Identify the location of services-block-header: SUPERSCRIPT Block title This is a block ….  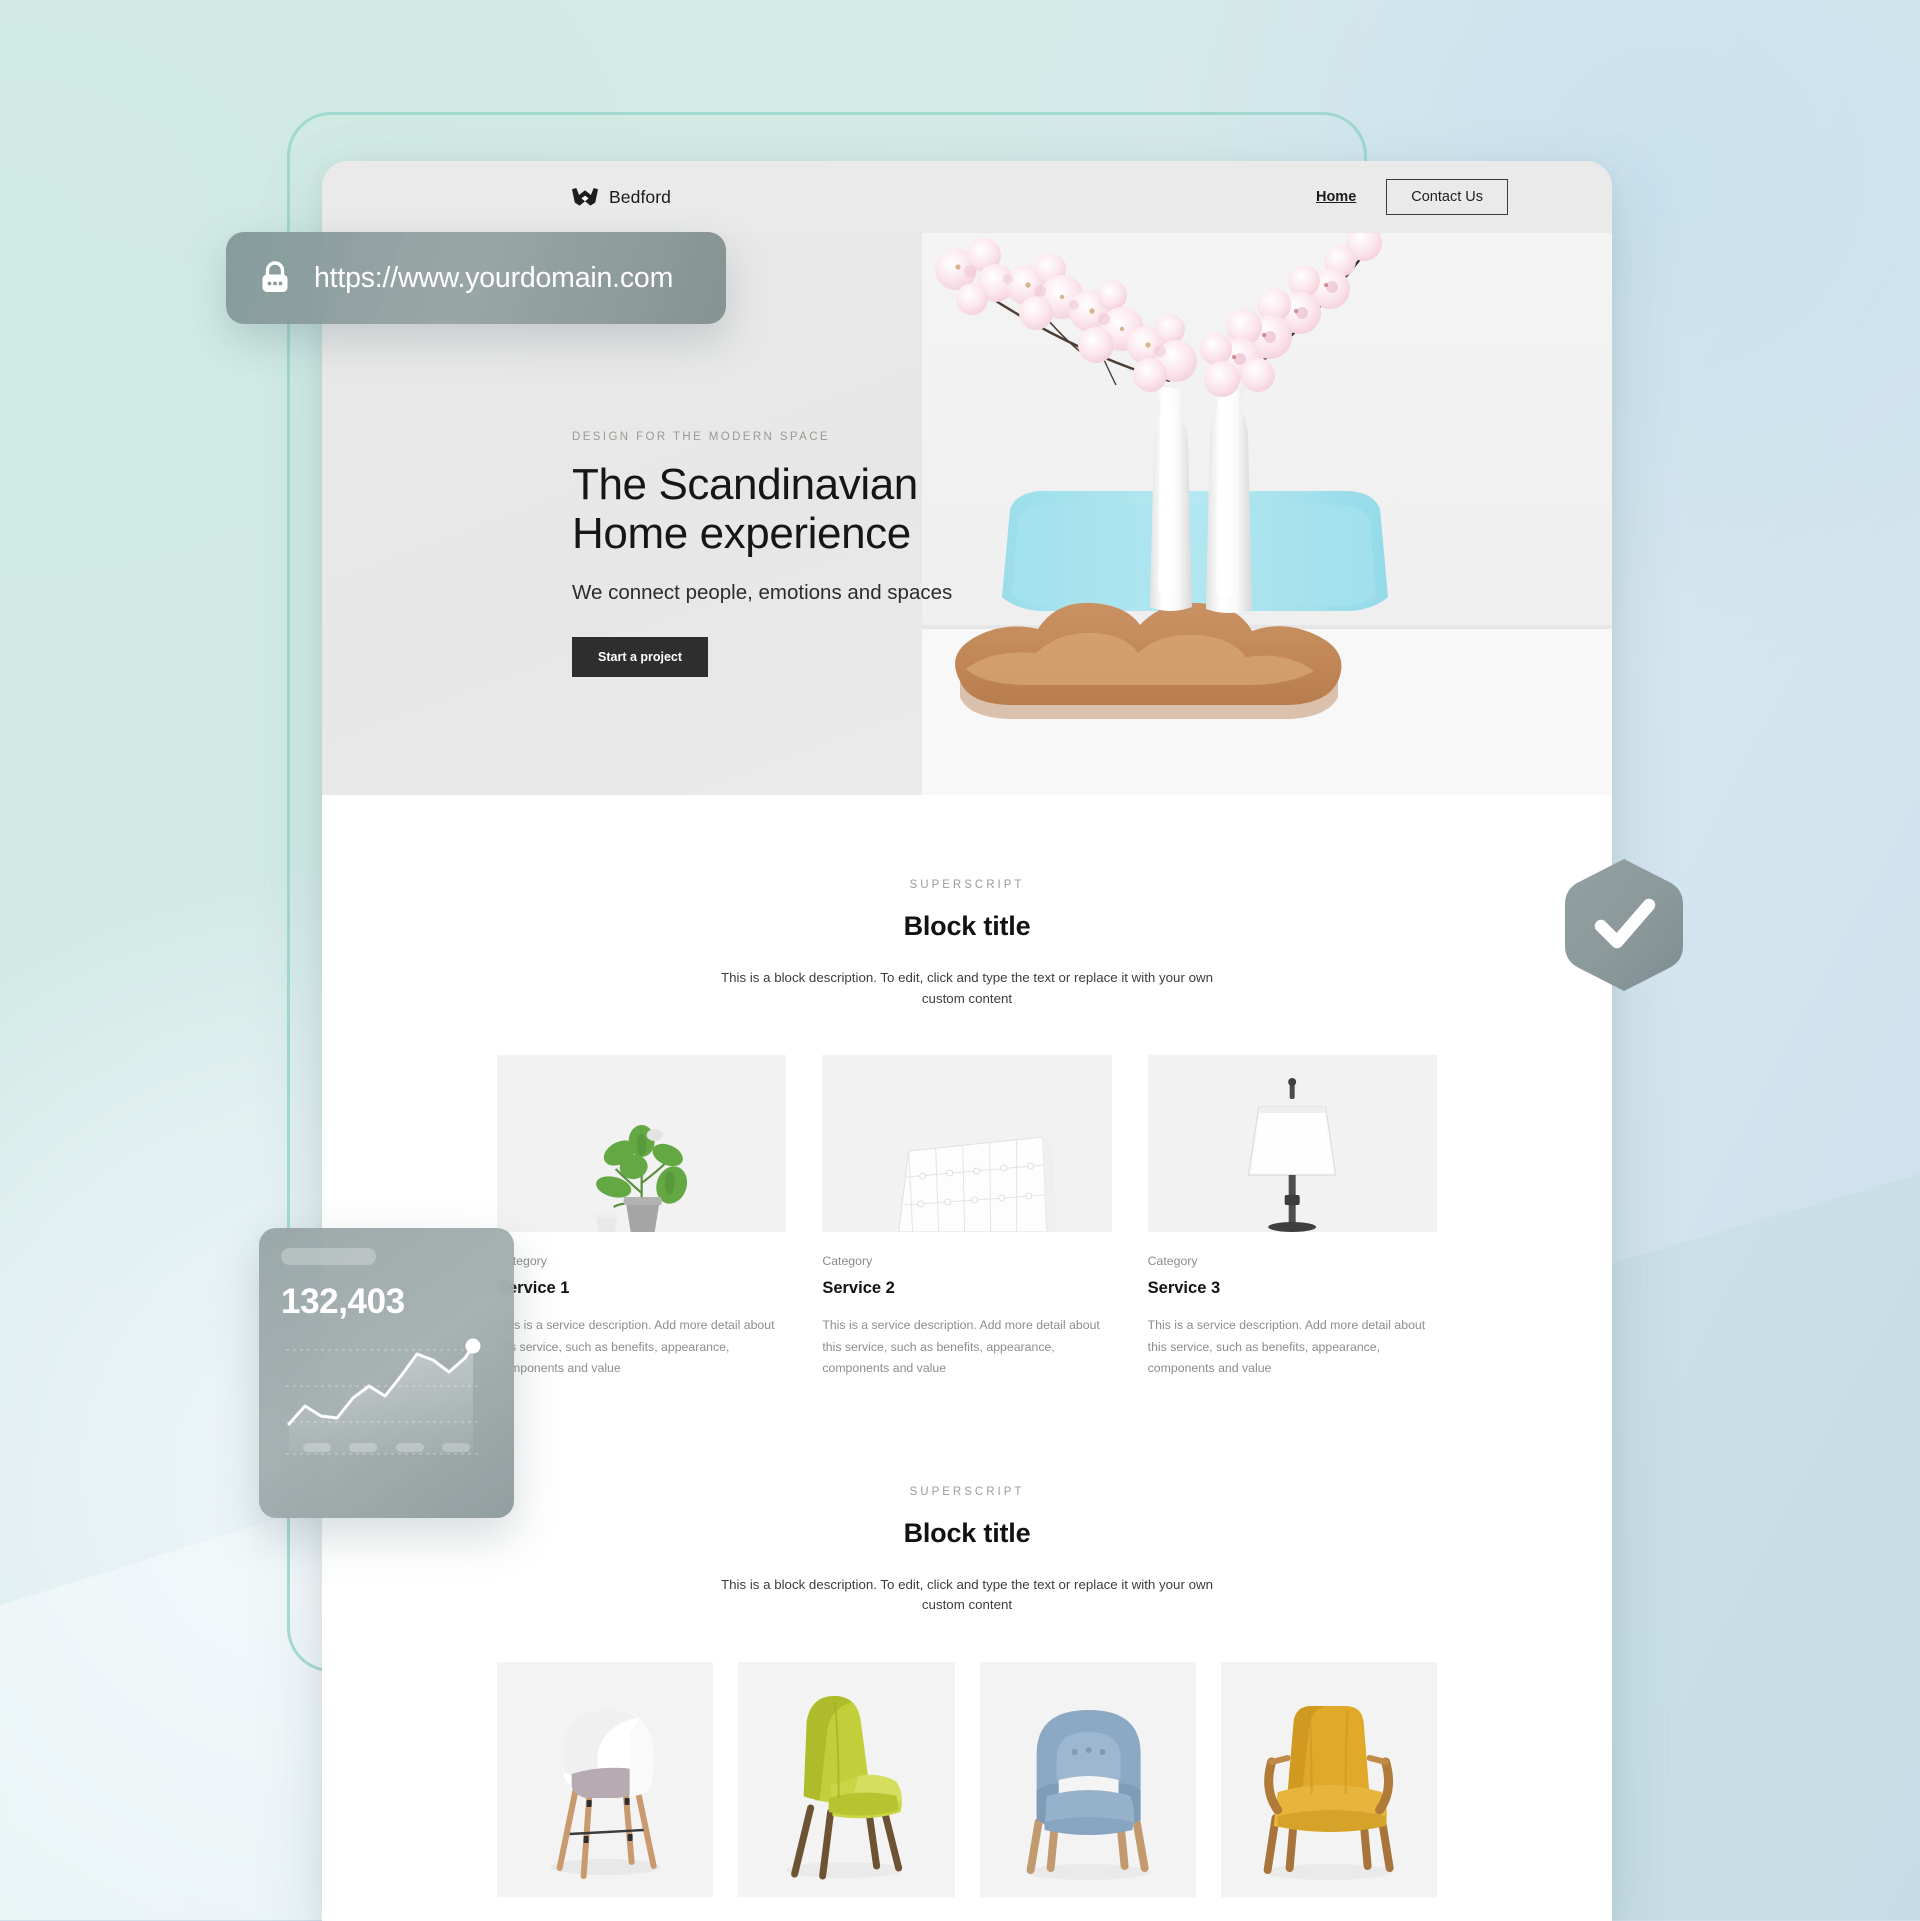
(967, 944).